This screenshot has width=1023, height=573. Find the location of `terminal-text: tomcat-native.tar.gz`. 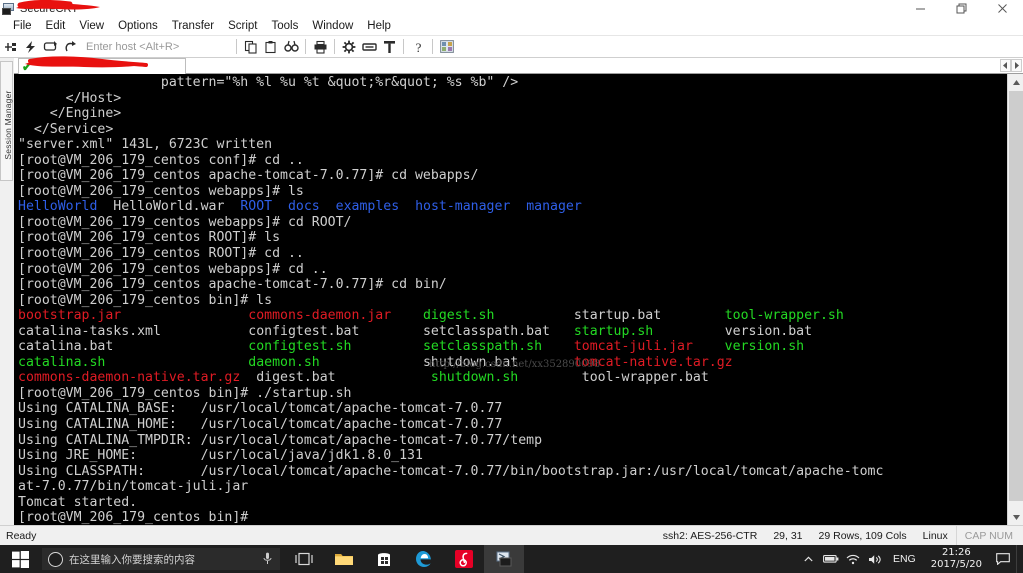

terminal-text: tomcat-native.tar.gz is located at coordinates (653, 362).